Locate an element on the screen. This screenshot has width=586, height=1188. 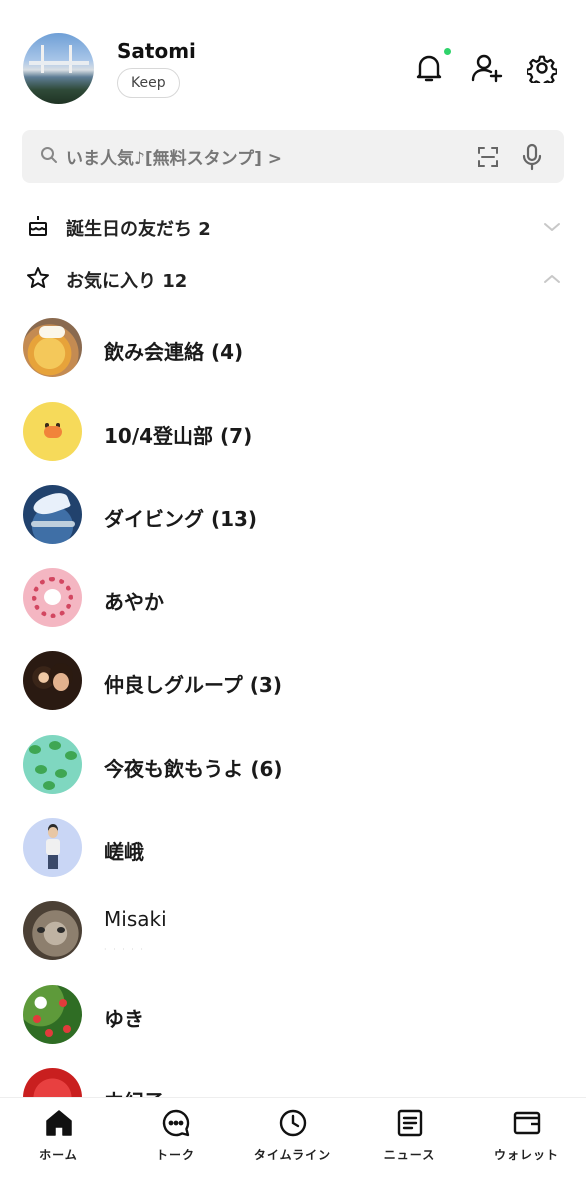
news-icon is located at coordinates (409, 1124).